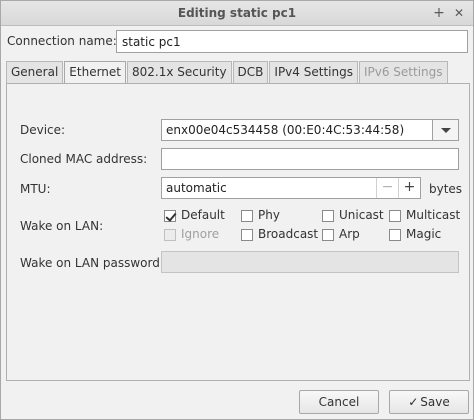 This screenshot has width=474, height=420. I want to click on cancel-button-label: Cancel, so click(339, 402).